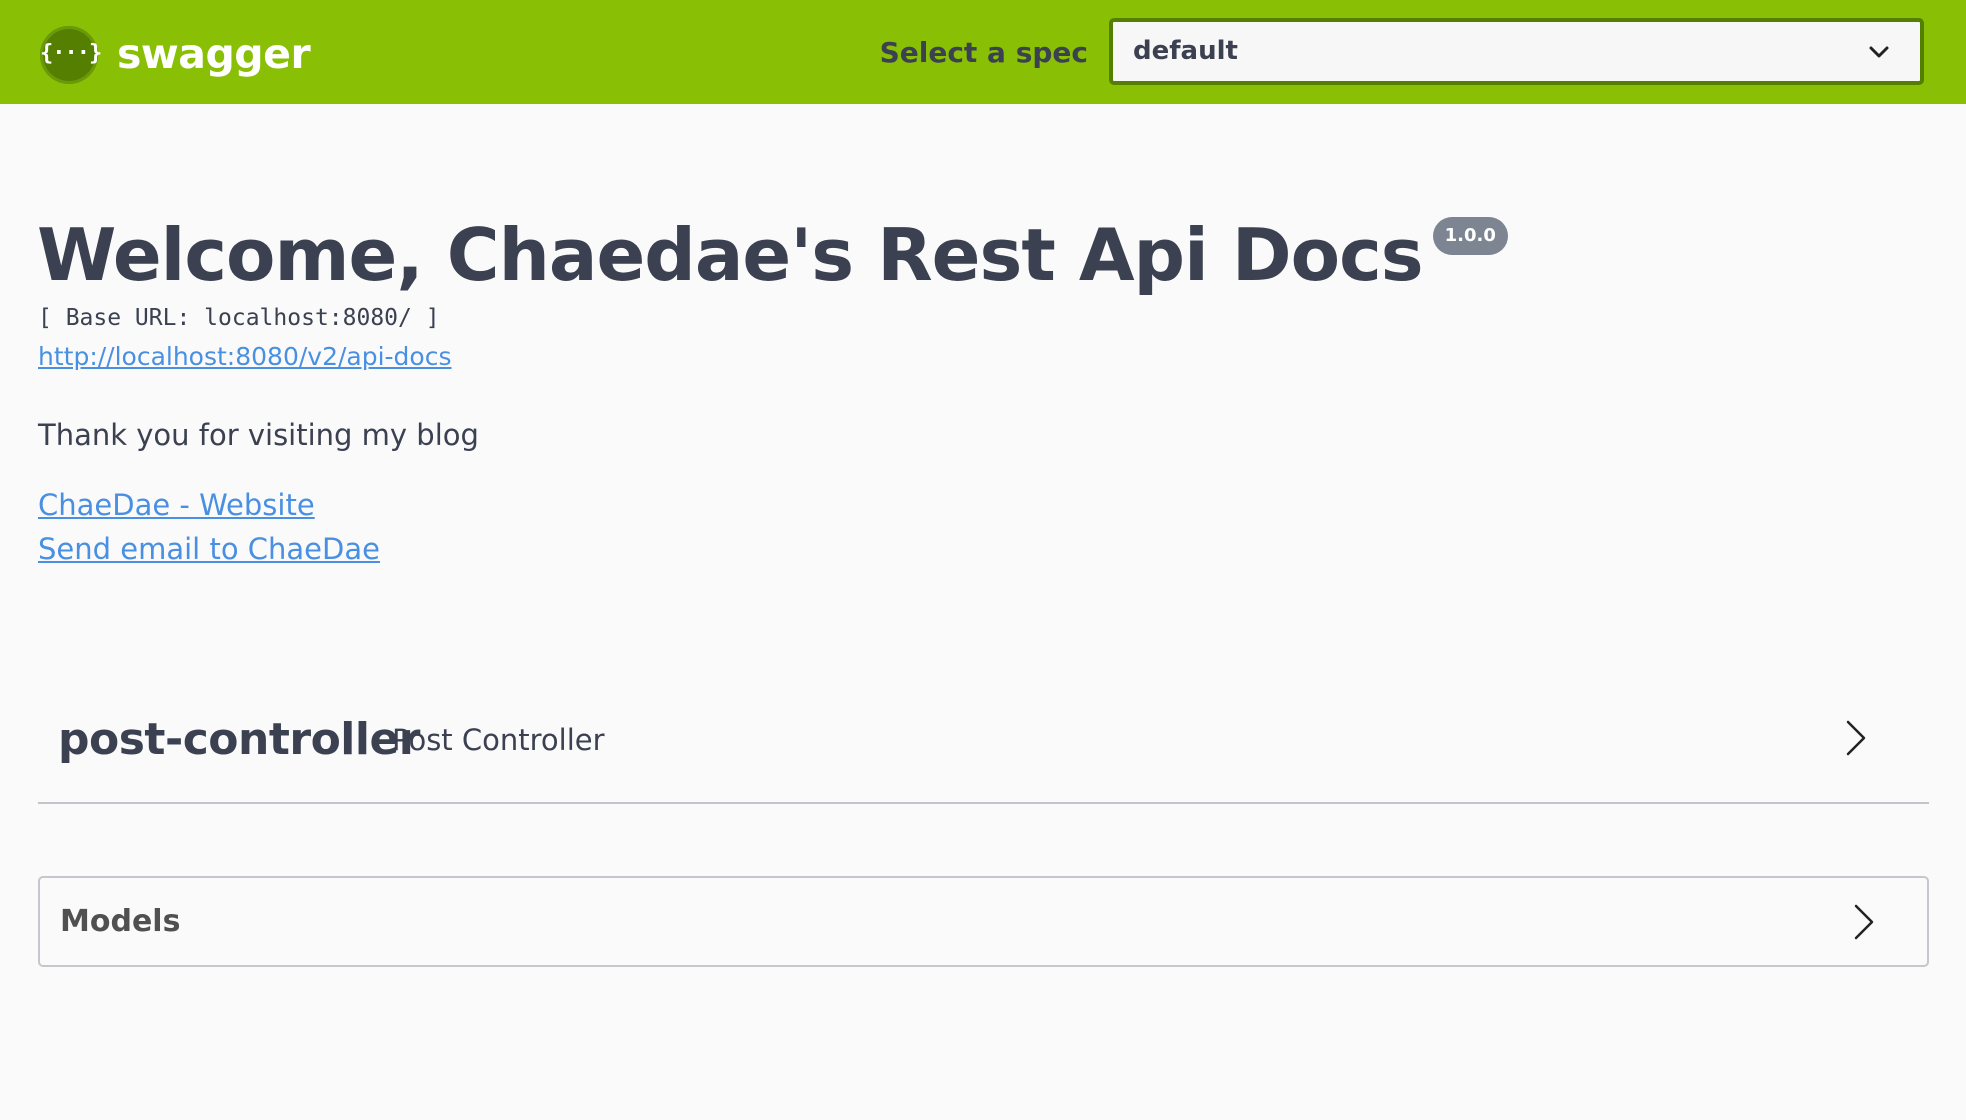 Image resolution: width=1966 pixels, height=1120 pixels. What do you see at coordinates (1879, 52) in the screenshot?
I see `chevron-down-icon` at bounding box center [1879, 52].